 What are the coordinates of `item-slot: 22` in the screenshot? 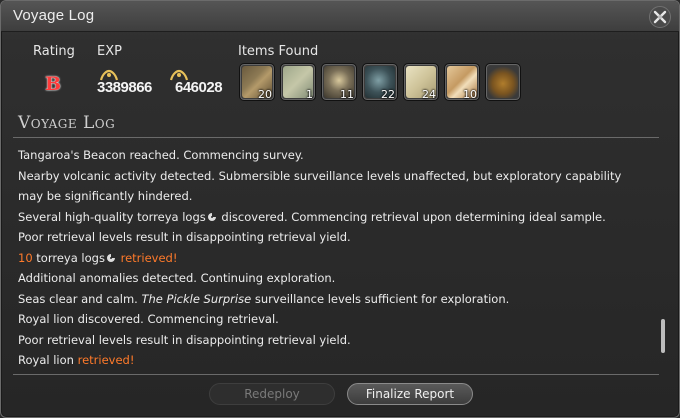 It's located at (380, 82).